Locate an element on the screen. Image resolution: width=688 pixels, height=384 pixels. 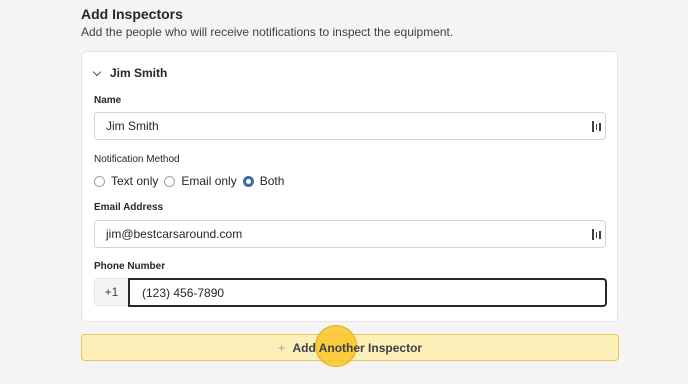
chevron-down-icon is located at coordinates (97, 71).